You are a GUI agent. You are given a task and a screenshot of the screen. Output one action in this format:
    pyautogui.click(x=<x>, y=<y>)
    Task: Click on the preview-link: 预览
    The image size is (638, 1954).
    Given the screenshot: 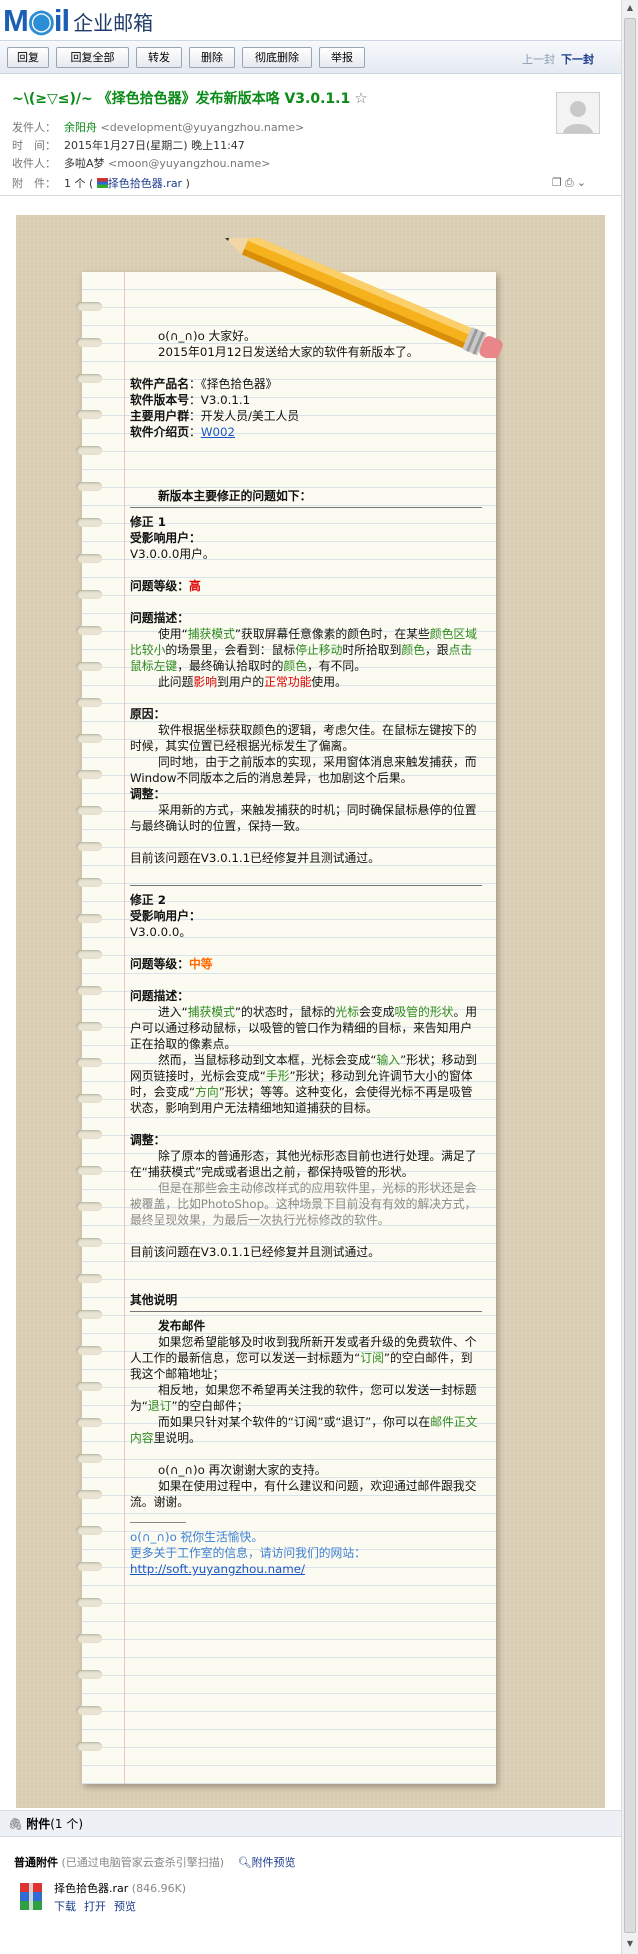 What is the action you would take?
    pyautogui.click(x=125, y=1906)
    